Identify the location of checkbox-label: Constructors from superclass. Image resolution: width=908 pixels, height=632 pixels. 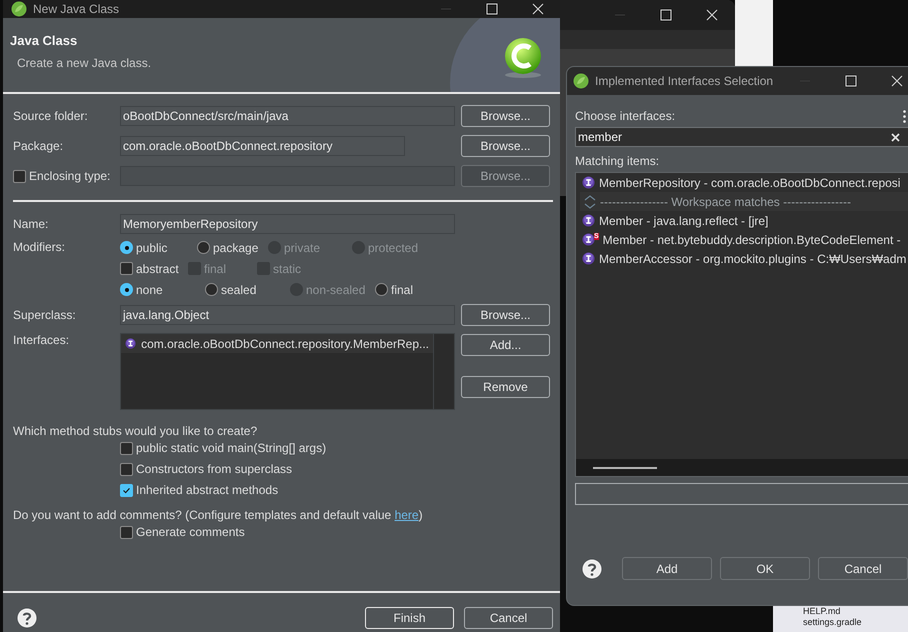
(214, 469).